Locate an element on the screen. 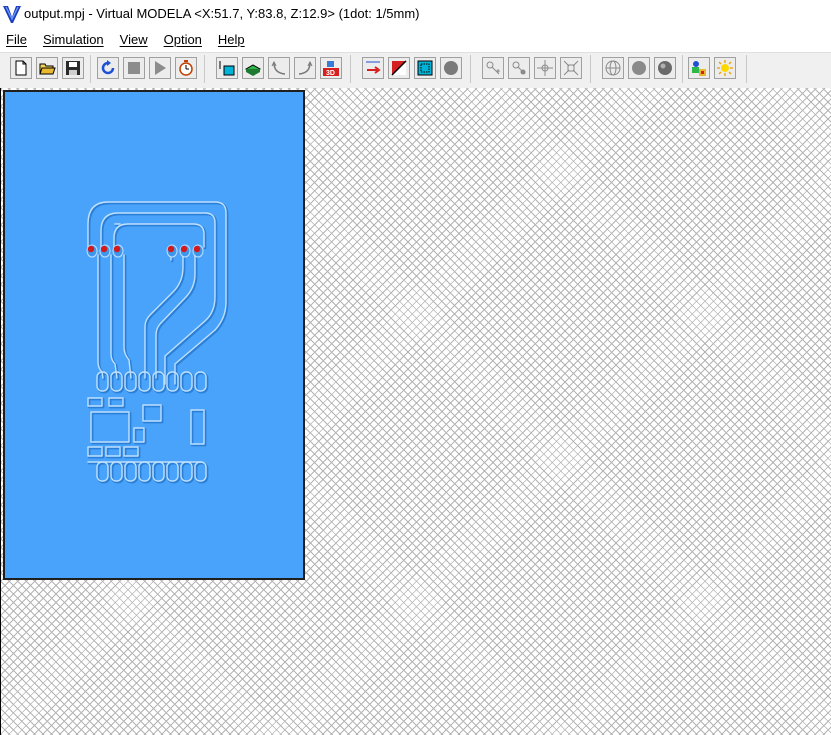  flip-button is located at coordinates (399, 68).